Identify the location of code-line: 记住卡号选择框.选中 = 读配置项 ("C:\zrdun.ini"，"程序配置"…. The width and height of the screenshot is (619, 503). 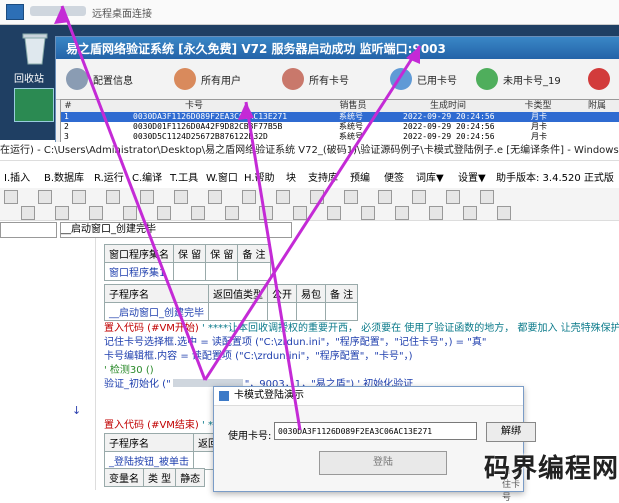
(295, 340).